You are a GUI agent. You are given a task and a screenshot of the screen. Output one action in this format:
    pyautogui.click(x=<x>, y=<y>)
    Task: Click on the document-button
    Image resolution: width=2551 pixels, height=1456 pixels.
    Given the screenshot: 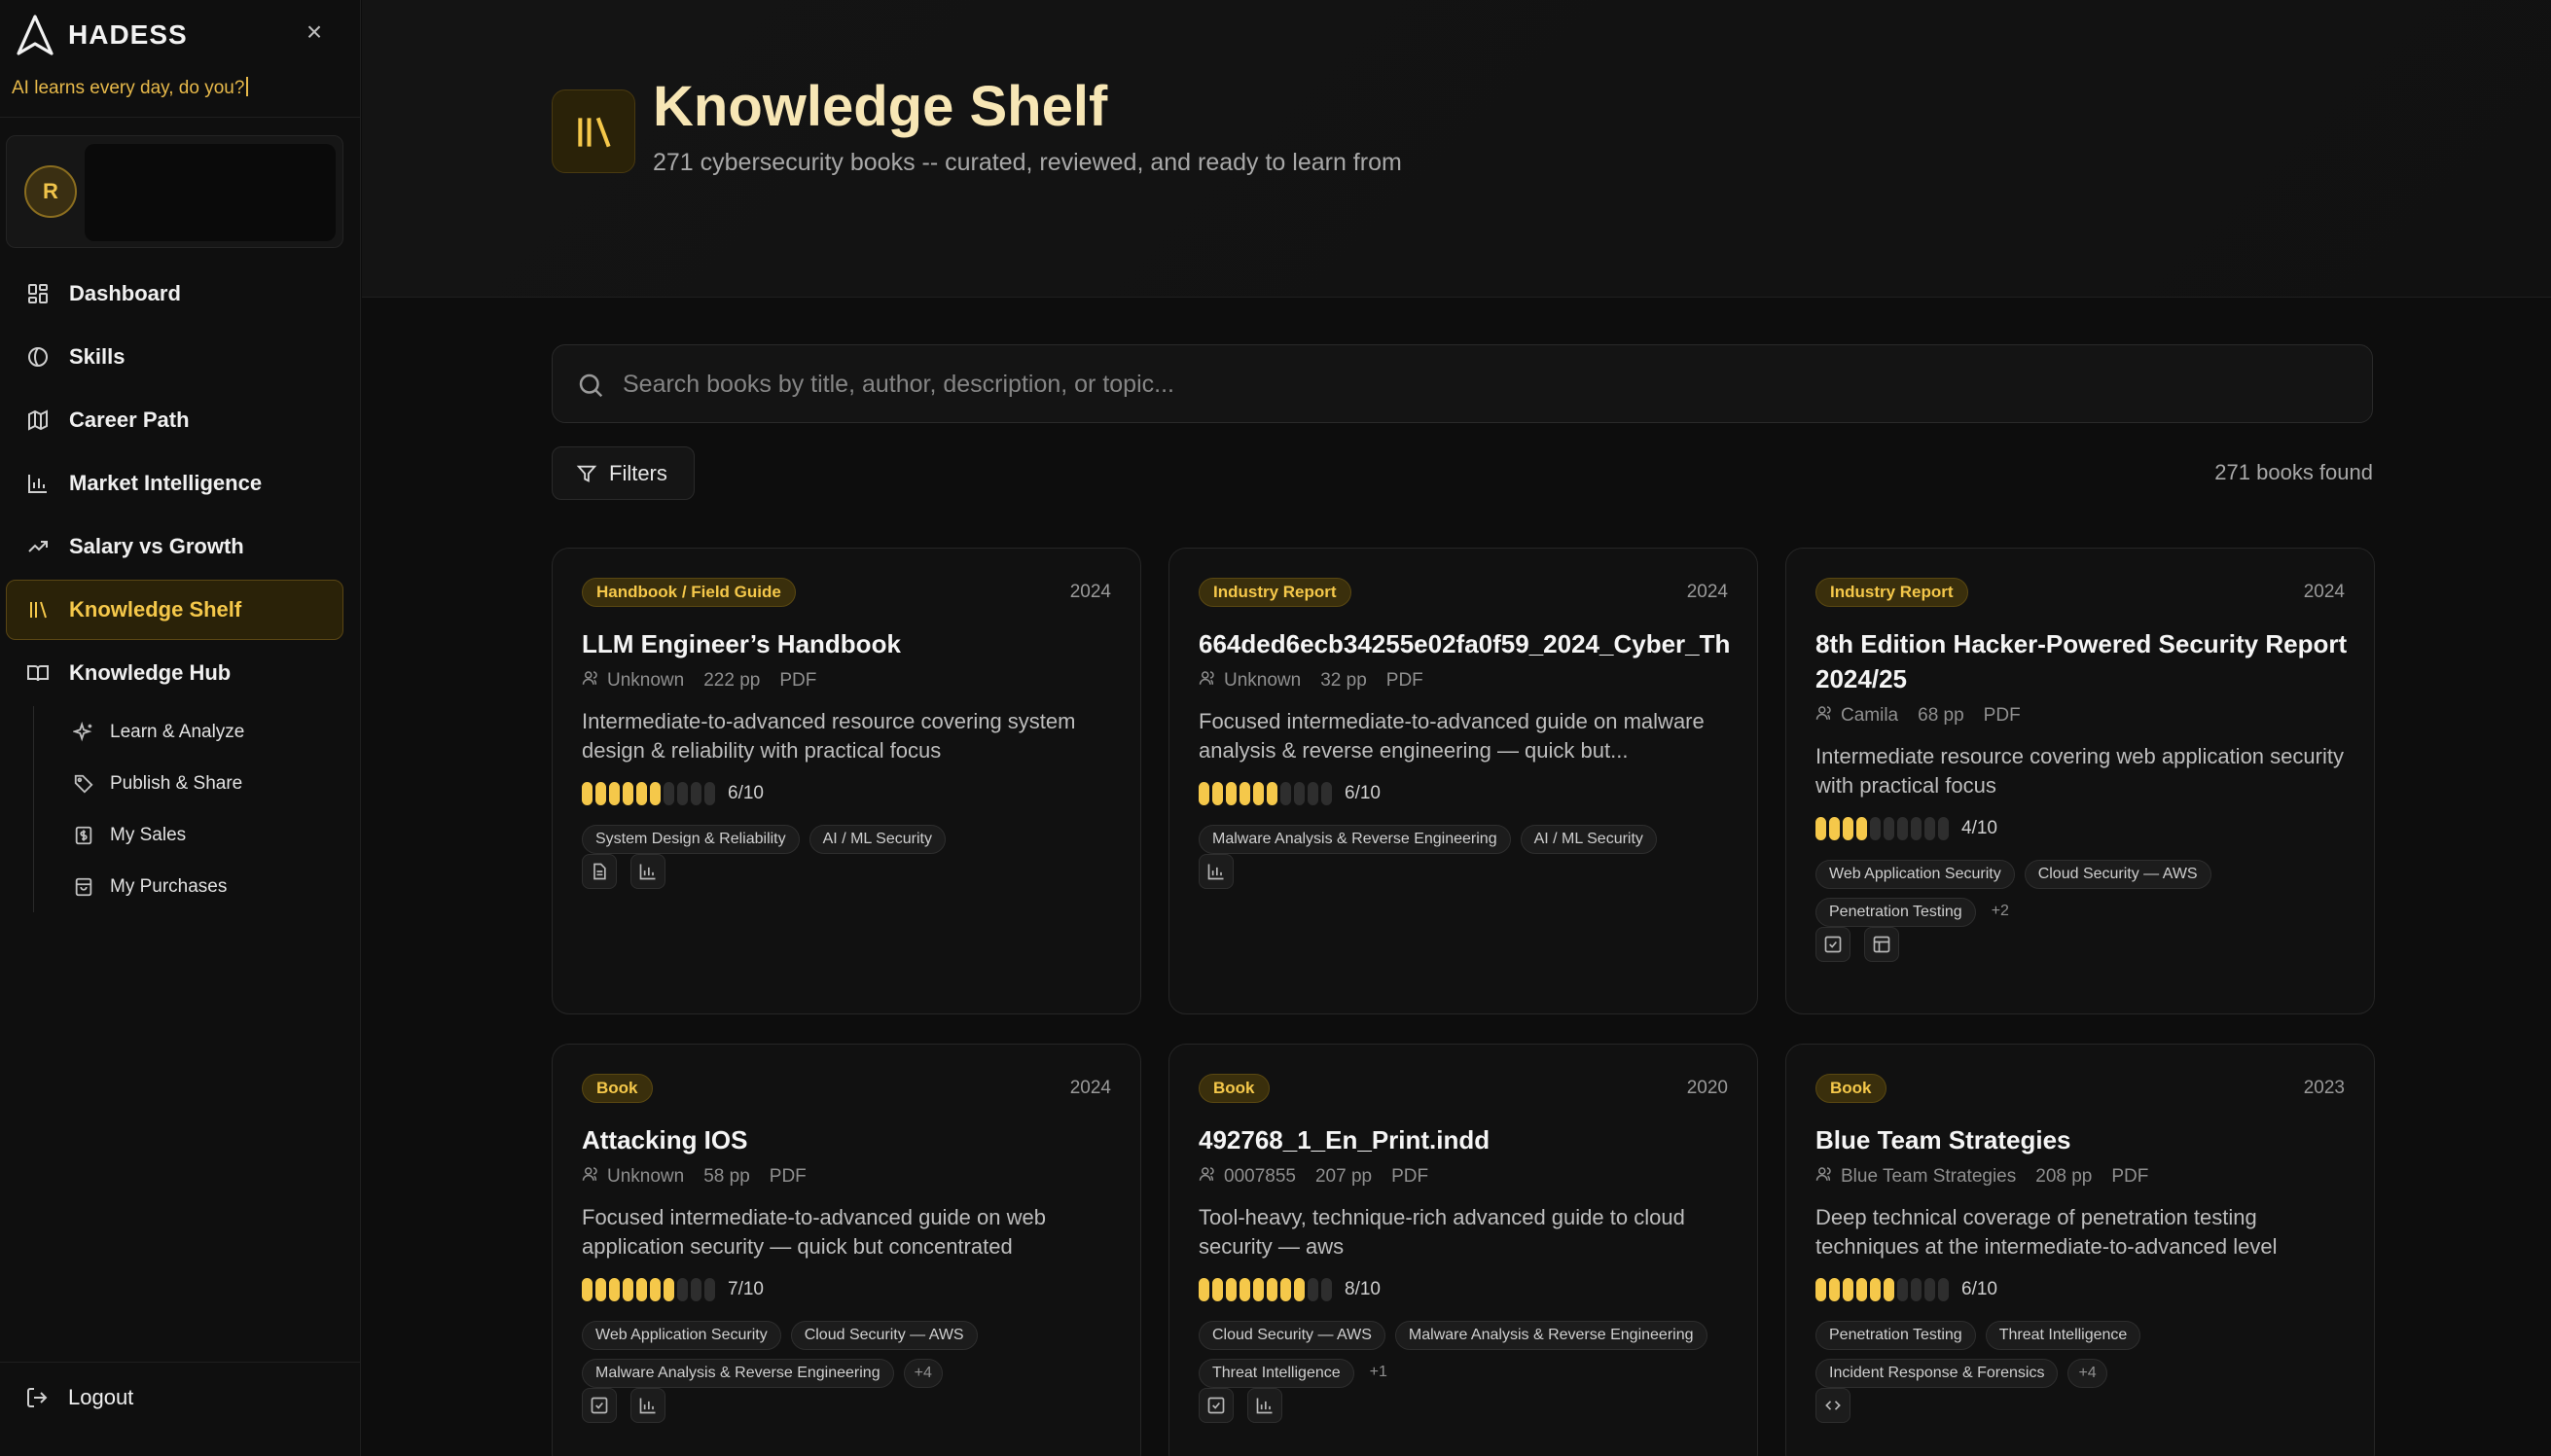 What is the action you would take?
    pyautogui.click(x=599, y=871)
    